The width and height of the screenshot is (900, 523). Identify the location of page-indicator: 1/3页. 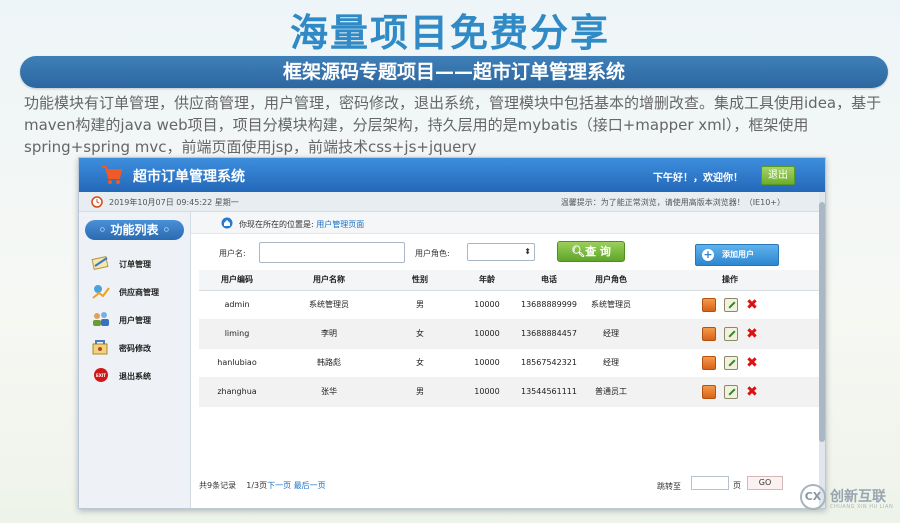
(257, 485).